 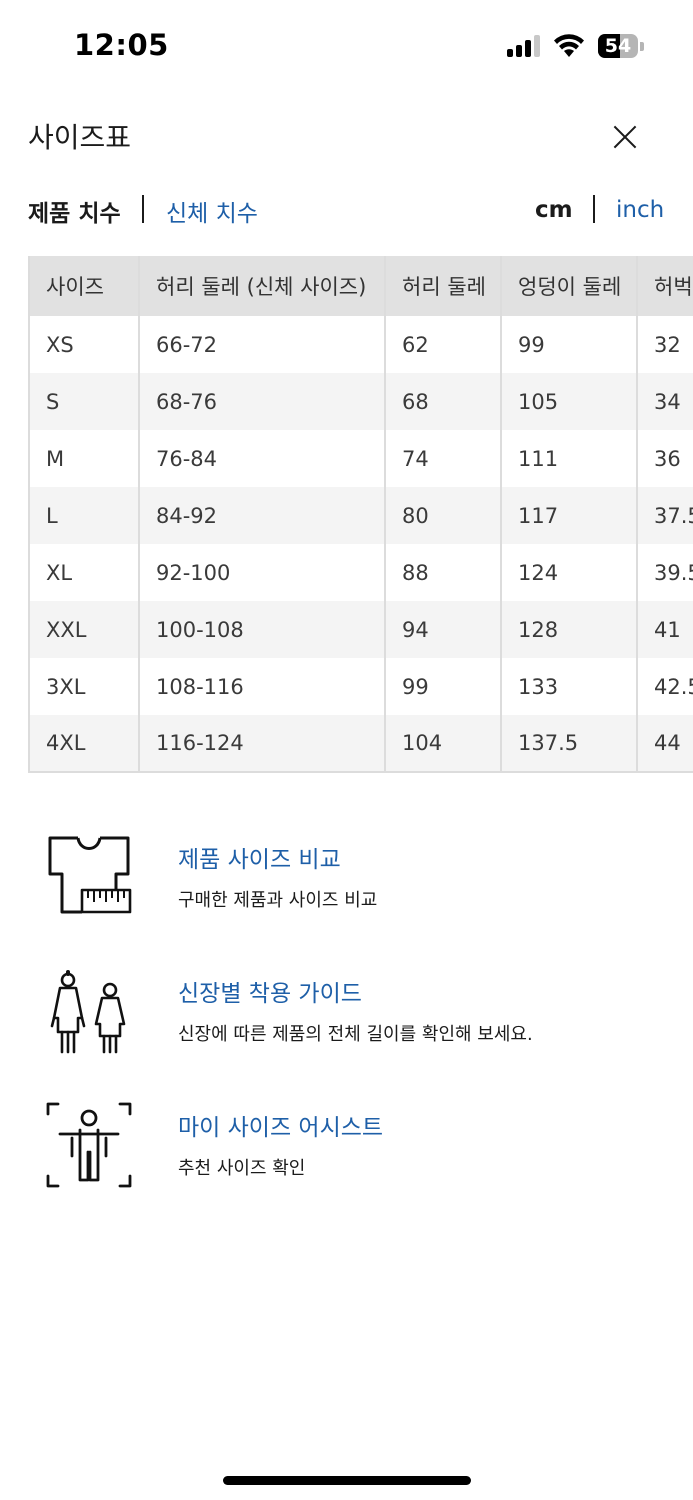 I want to click on table-row: XS 66-72 62 99 32, so click(x=360, y=344).